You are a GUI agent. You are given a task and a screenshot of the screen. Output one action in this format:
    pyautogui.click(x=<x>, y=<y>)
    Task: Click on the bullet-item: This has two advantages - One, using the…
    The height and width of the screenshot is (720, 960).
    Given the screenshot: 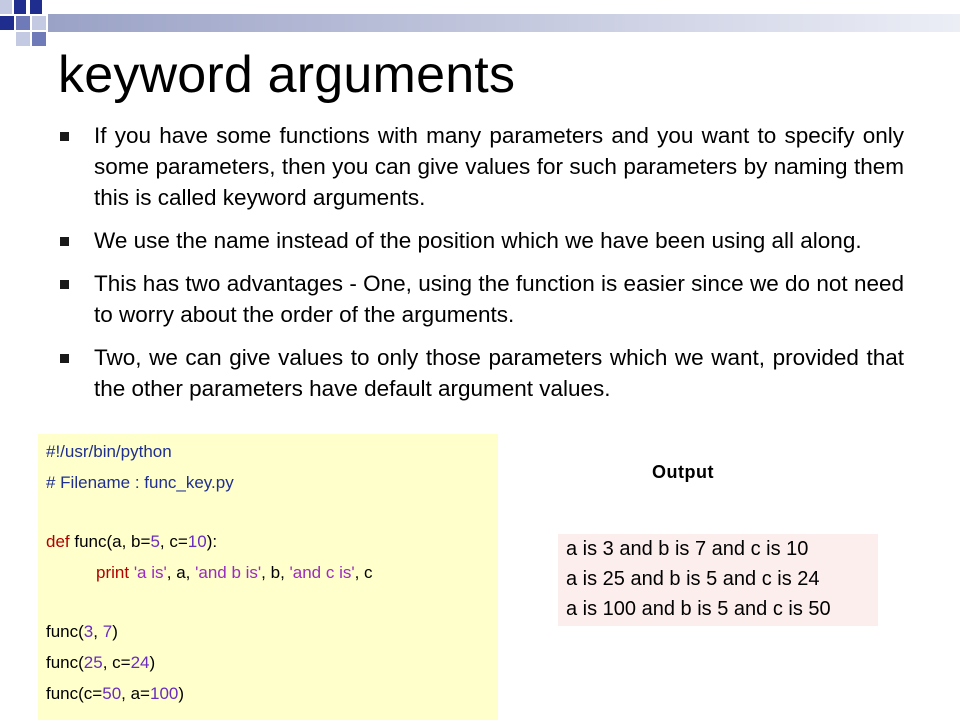 What is the action you would take?
    pyautogui.click(x=481, y=299)
    